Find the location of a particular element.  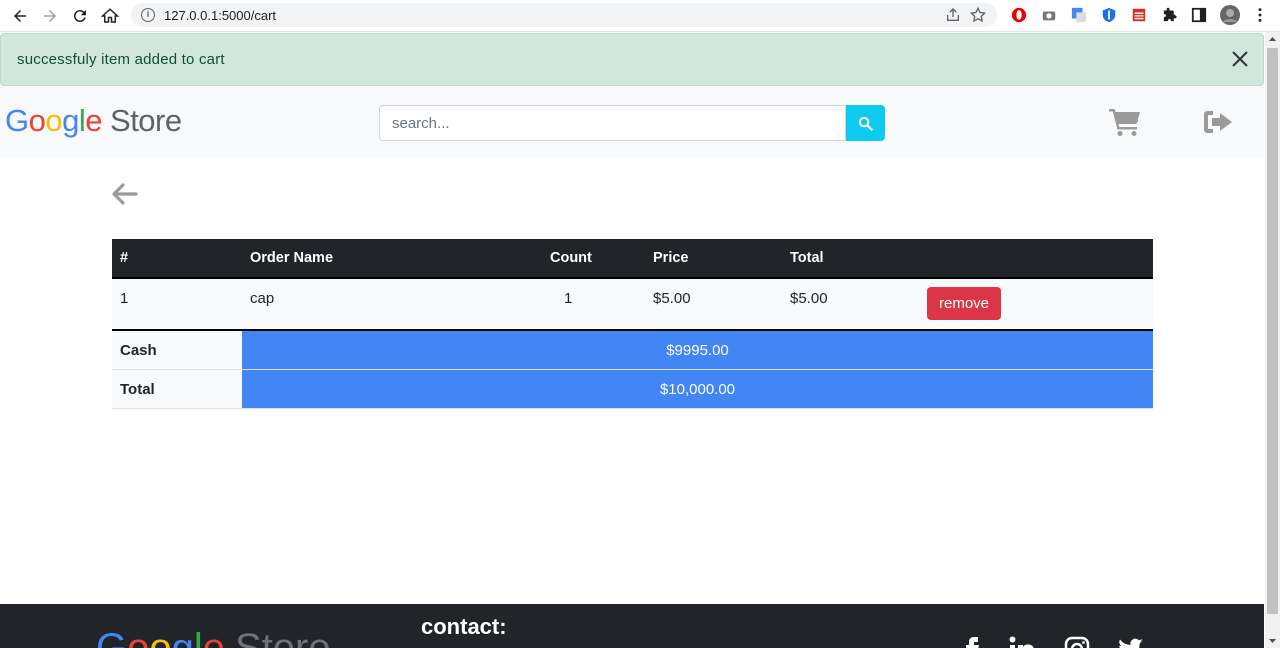

scroll-thumb is located at coordinates (1272, 331).